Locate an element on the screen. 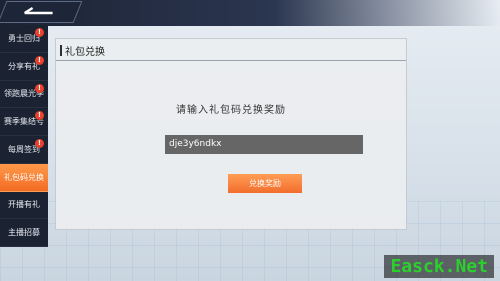  sidebar-item-season-rally: 赛季集结号 ! is located at coordinates (24, 122).